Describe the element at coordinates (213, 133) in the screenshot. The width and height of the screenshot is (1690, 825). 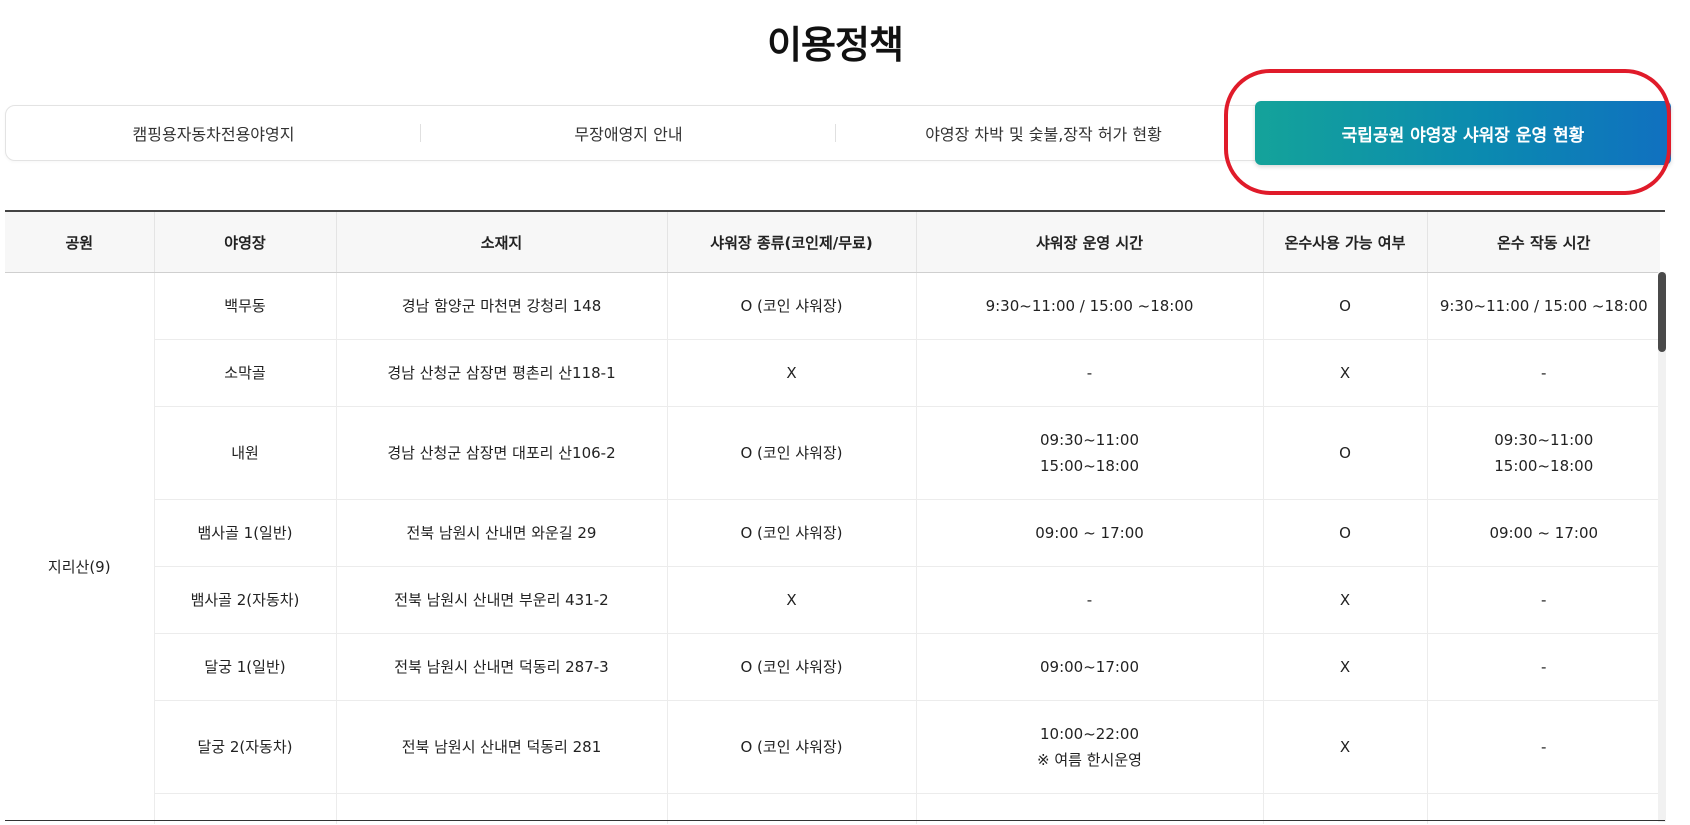
I see `tab-camping-car-only-site: 캠핑용자동차전용야영지` at that location.